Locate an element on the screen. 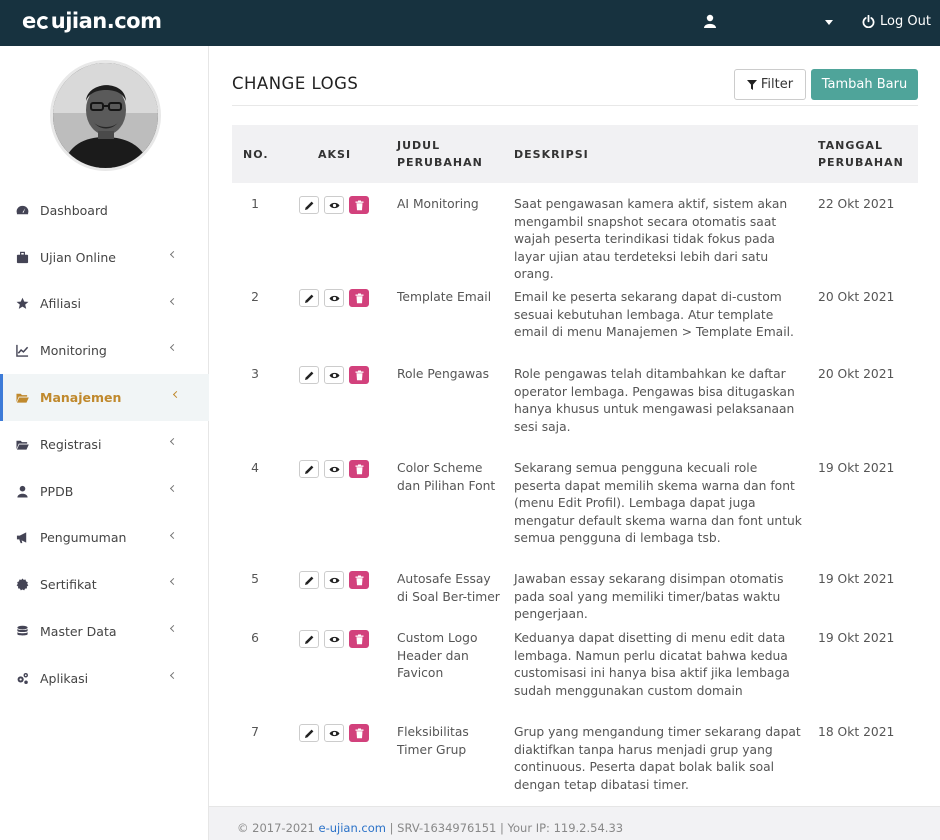 The image size is (940, 840). header-deskripsi: DESKRIPSI is located at coordinates (551, 154).